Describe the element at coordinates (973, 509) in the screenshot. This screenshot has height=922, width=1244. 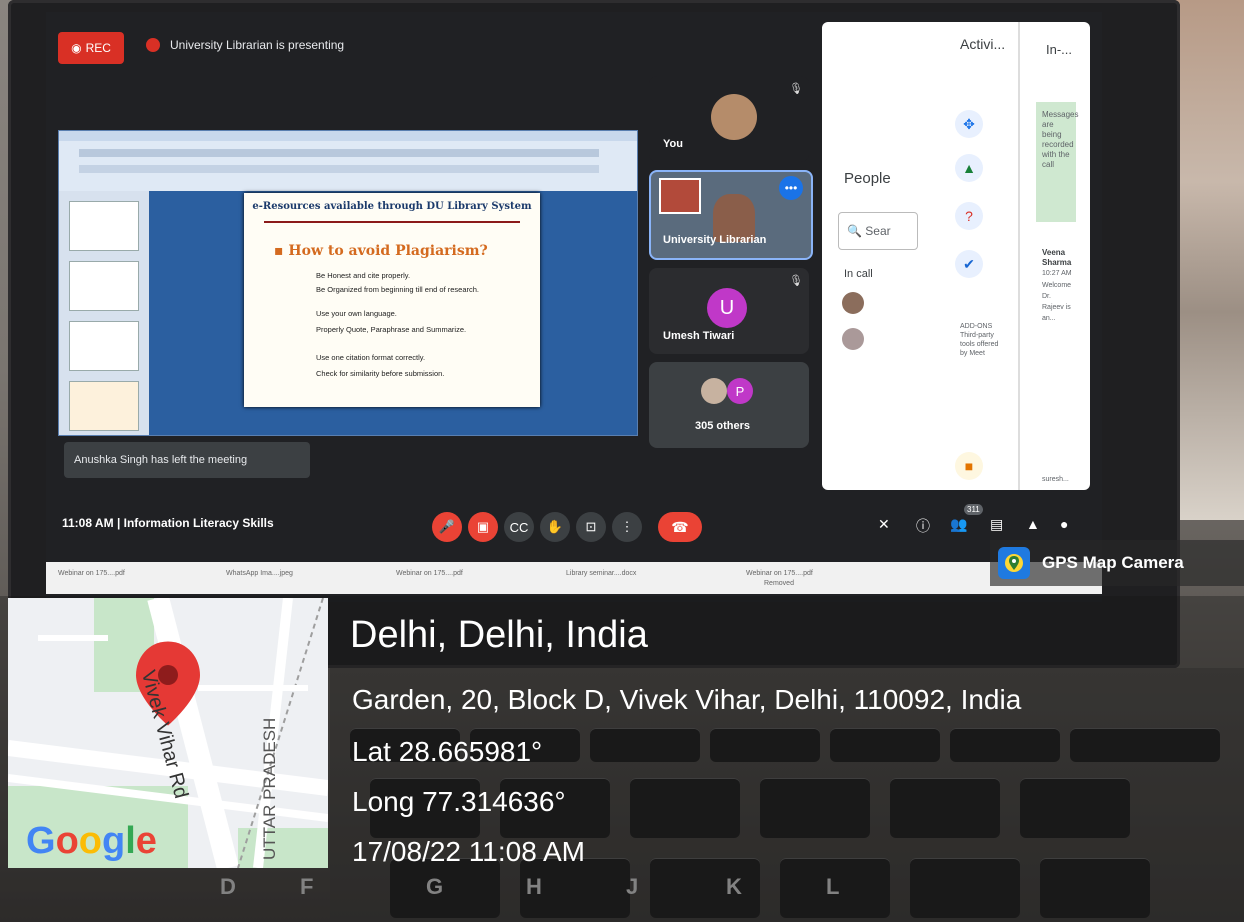
I see `participant-count-badge: 311` at that location.